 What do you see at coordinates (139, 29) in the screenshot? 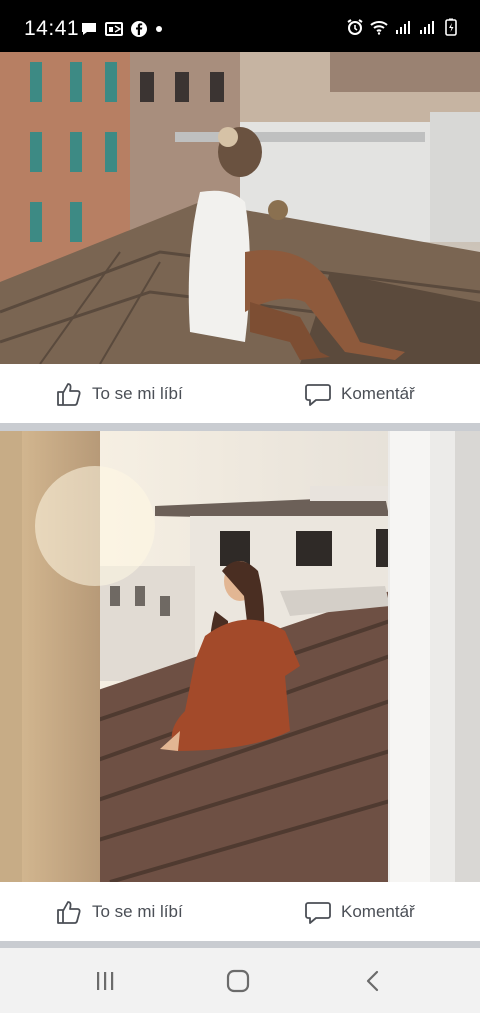
I see `facebook-icon` at bounding box center [139, 29].